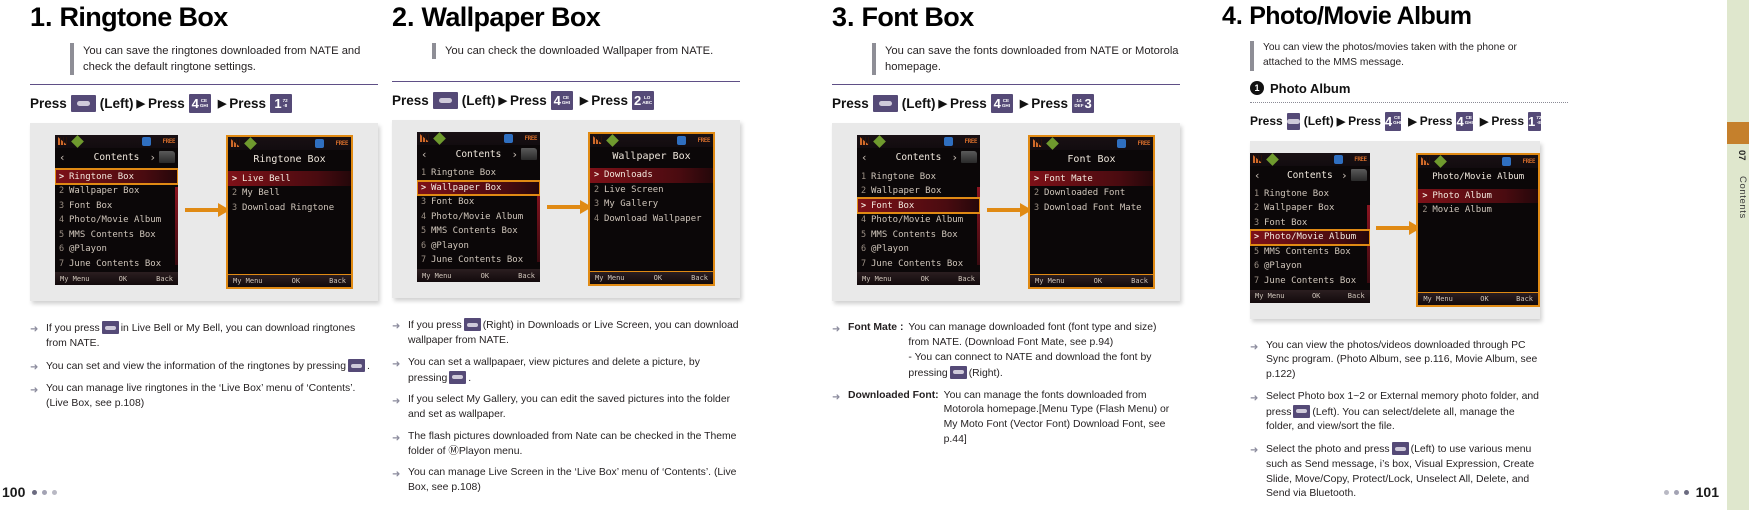  I want to click on menu-label: Wallpaper Box, so click(1299, 208).